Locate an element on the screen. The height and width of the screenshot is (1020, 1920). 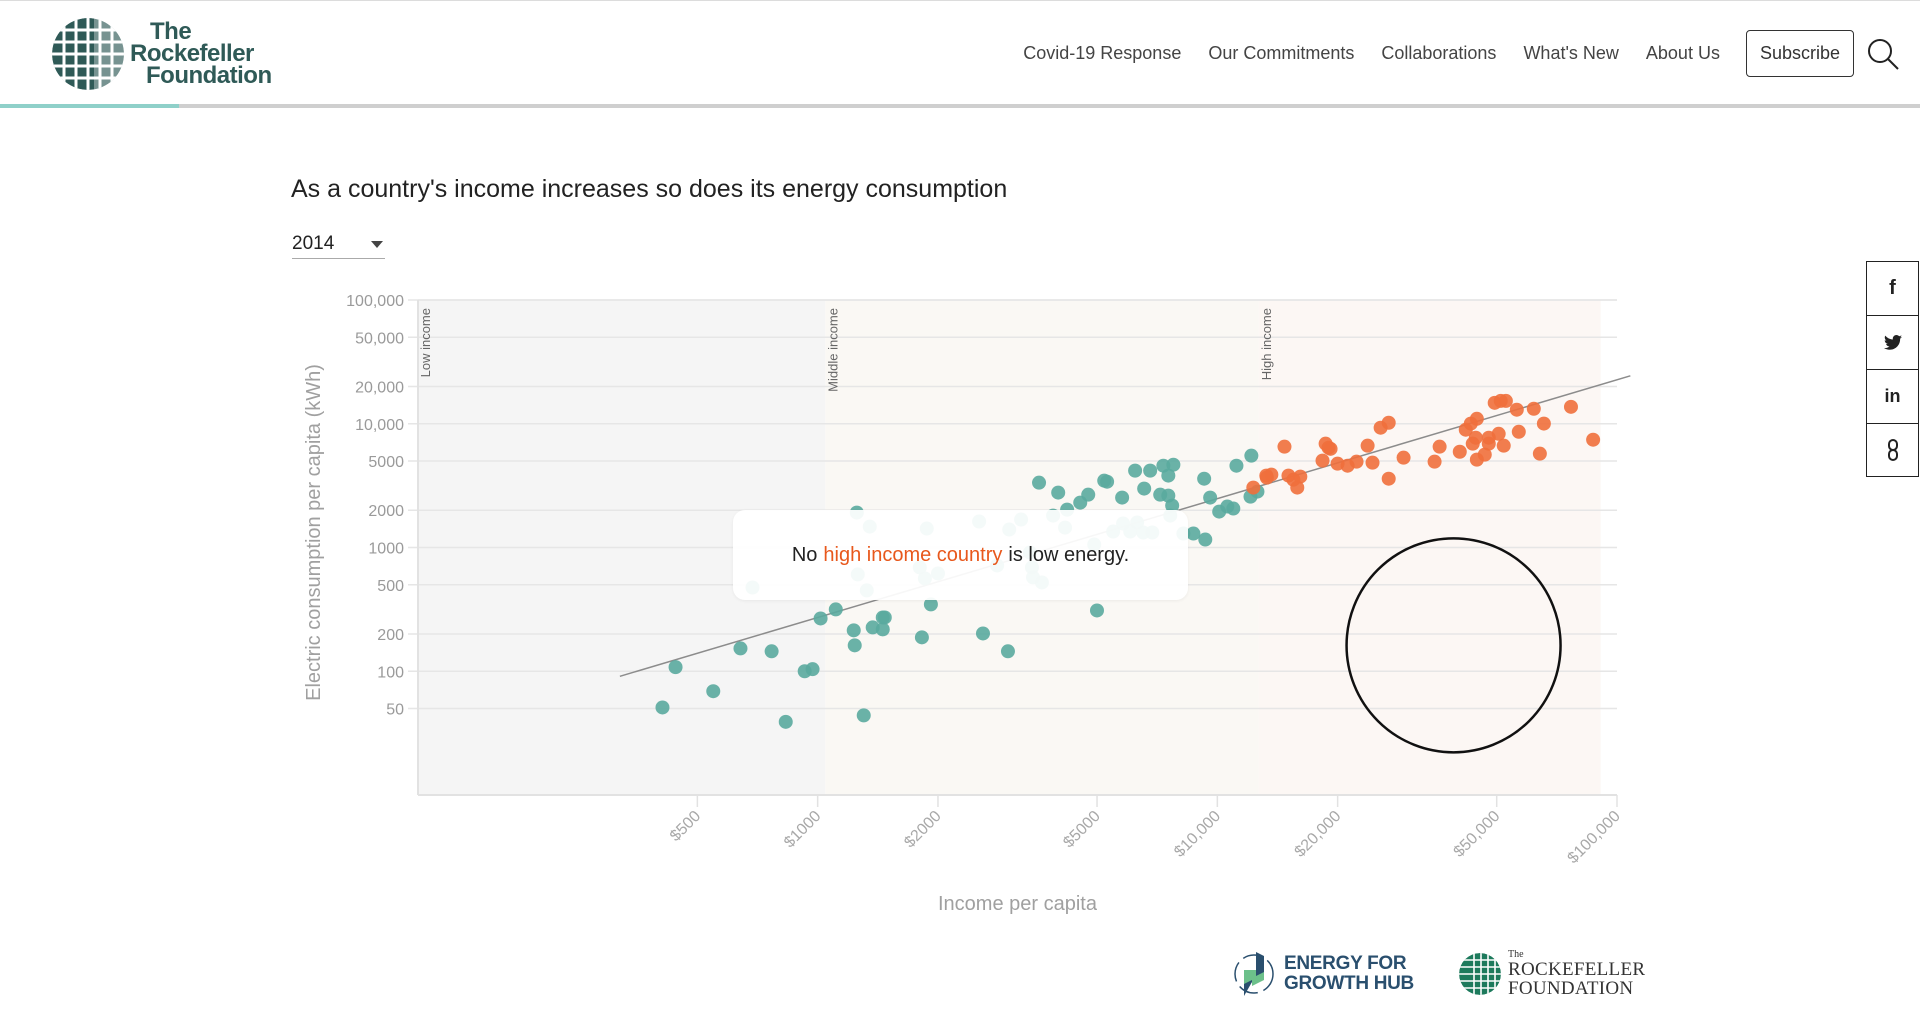
band-label: High income is located at coordinates (1266, 344).